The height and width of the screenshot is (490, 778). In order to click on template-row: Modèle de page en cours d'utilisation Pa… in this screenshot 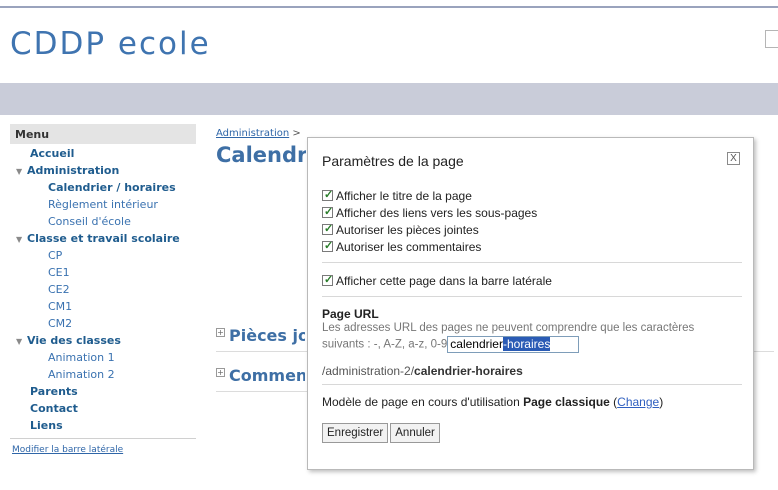, I will do `click(493, 402)`.